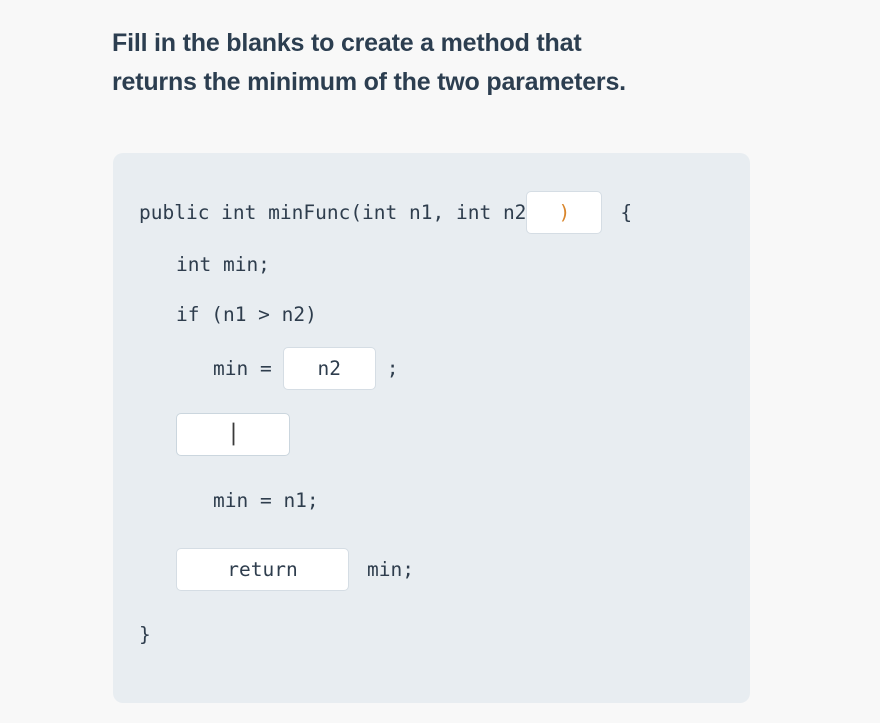 This screenshot has width=880, height=723. Describe the element at coordinates (439, 314) in the screenshot. I see `code-line-if-condition: if (n1 > n2)` at that location.